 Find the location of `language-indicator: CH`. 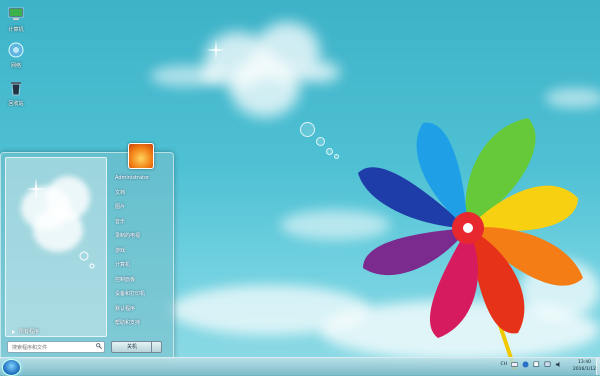

language-indicator: CH is located at coordinates (503, 364).